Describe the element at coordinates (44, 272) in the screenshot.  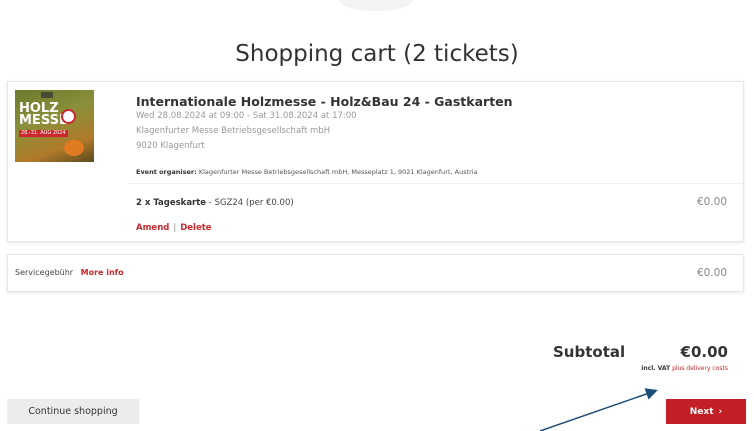
I see `service-fee-label: Servicegebühr` at that location.